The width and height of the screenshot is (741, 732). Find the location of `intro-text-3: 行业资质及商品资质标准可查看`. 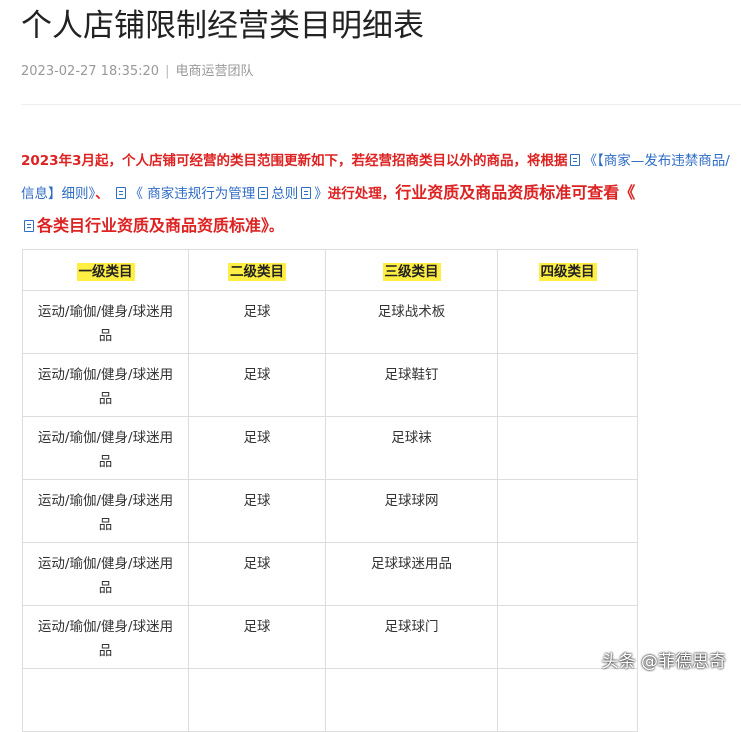

intro-text-3: 行业资质及商品资质标准可查看 is located at coordinates (507, 192).